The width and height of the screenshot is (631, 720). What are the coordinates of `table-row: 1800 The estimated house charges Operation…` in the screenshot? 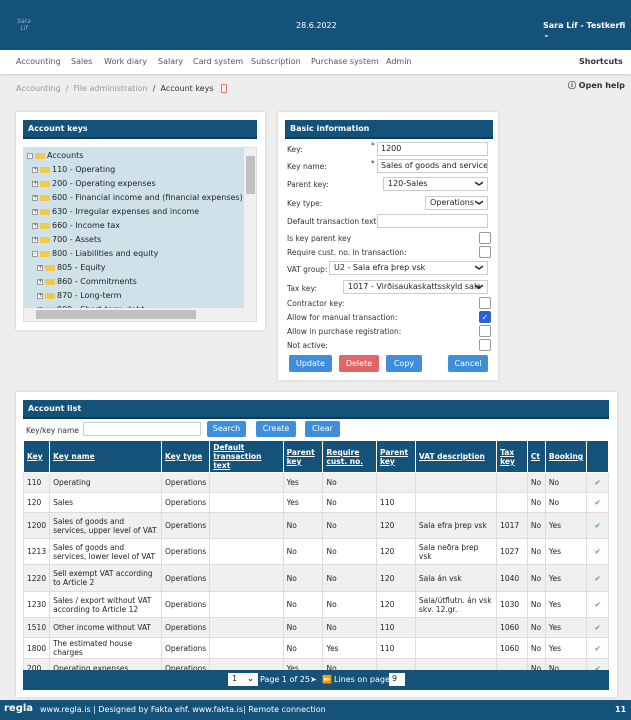 It's located at (315, 648).